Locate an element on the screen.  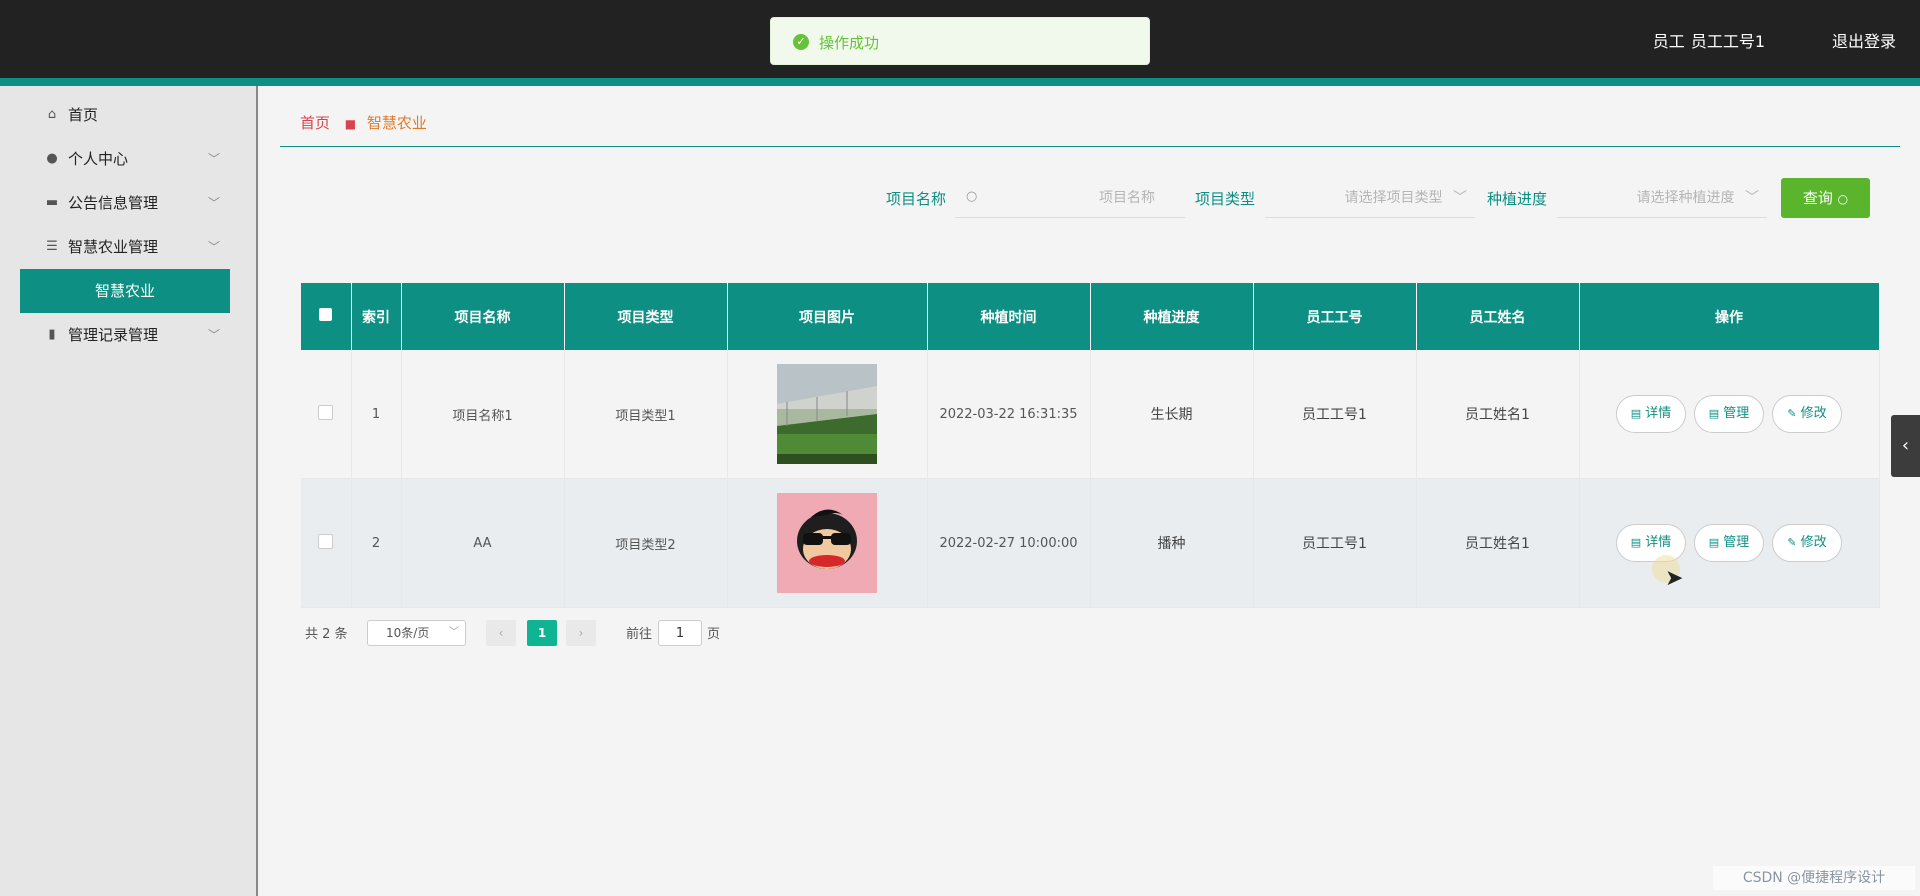
pagination-total: 共 2 条 is located at coordinates (326, 634).